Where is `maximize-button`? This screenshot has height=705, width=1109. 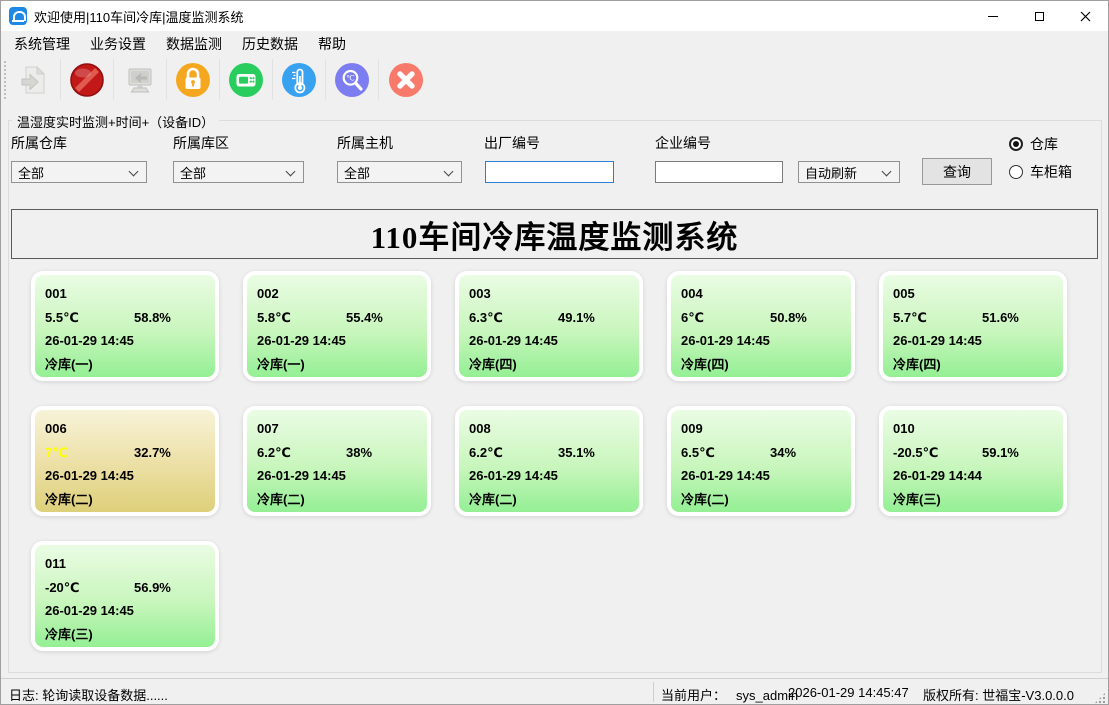 maximize-button is located at coordinates (1039, 16).